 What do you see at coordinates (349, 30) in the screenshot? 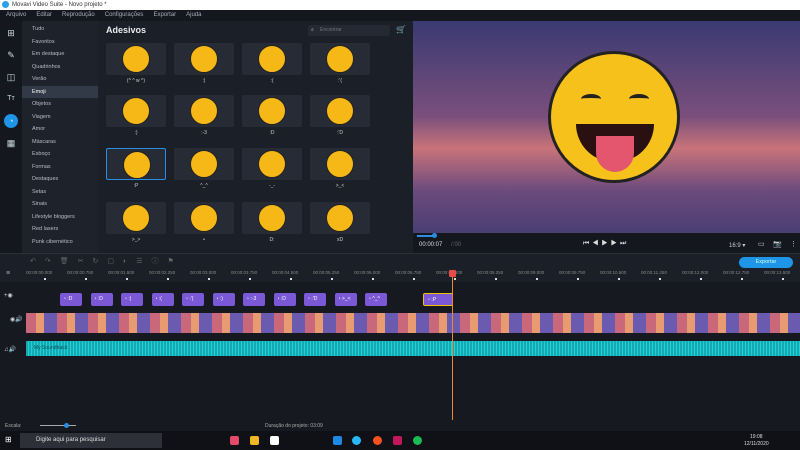
I see `search-input: ⌕ Encontrar` at bounding box center [349, 30].